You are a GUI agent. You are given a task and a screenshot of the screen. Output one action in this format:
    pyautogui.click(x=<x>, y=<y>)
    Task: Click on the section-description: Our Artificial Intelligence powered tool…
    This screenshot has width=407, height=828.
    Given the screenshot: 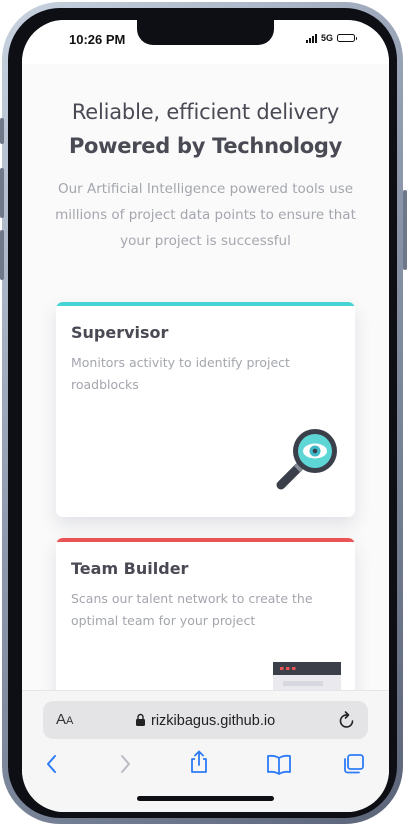 What is the action you would take?
    pyautogui.click(x=205, y=215)
    